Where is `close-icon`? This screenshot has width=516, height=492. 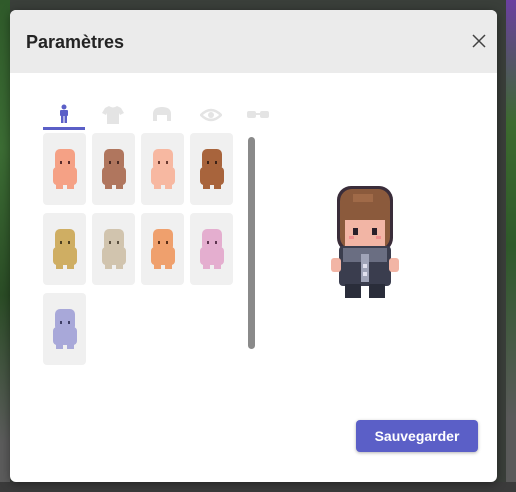 close-icon is located at coordinates (479, 41).